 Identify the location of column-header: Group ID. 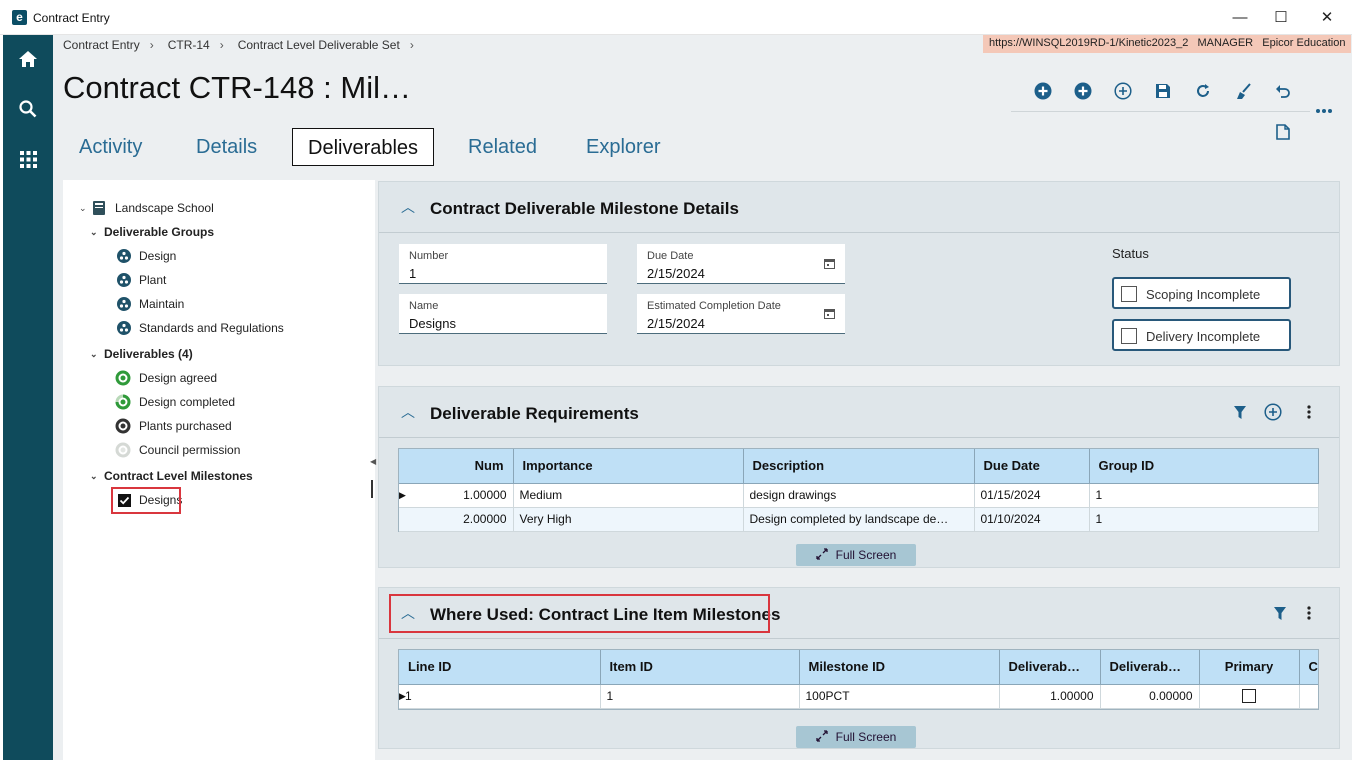
(1204, 466).